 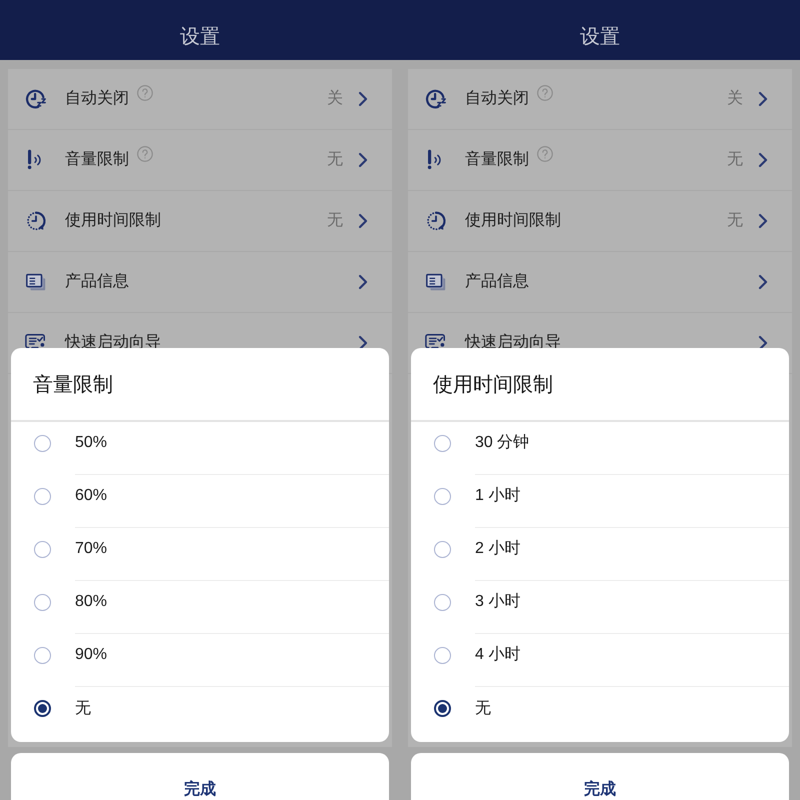 What do you see at coordinates (497, 496) in the screenshot?
I see `option-label: 1 小时` at bounding box center [497, 496].